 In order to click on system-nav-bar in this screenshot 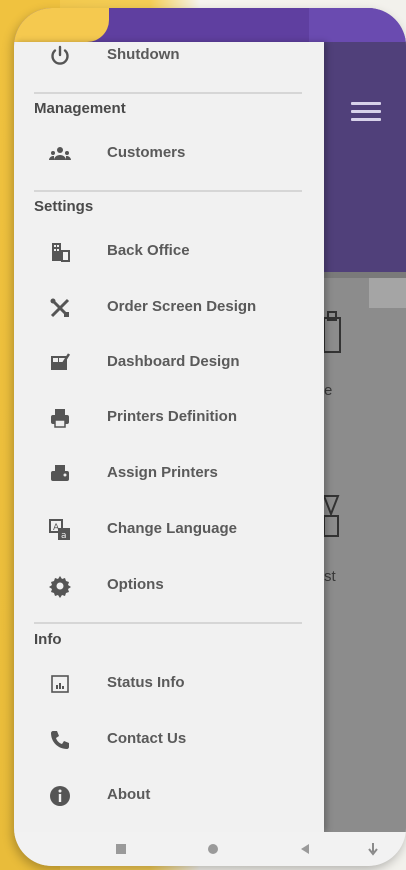, I will do `click(210, 849)`.